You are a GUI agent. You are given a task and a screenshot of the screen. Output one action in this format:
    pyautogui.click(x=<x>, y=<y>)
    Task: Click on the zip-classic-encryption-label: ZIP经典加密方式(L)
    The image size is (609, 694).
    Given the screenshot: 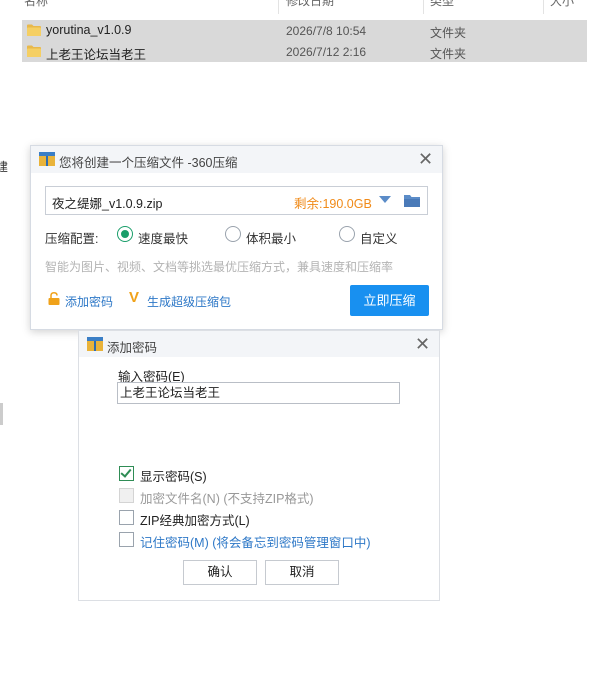 What is the action you would take?
    pyautogui.click(x=195, y=519)
    